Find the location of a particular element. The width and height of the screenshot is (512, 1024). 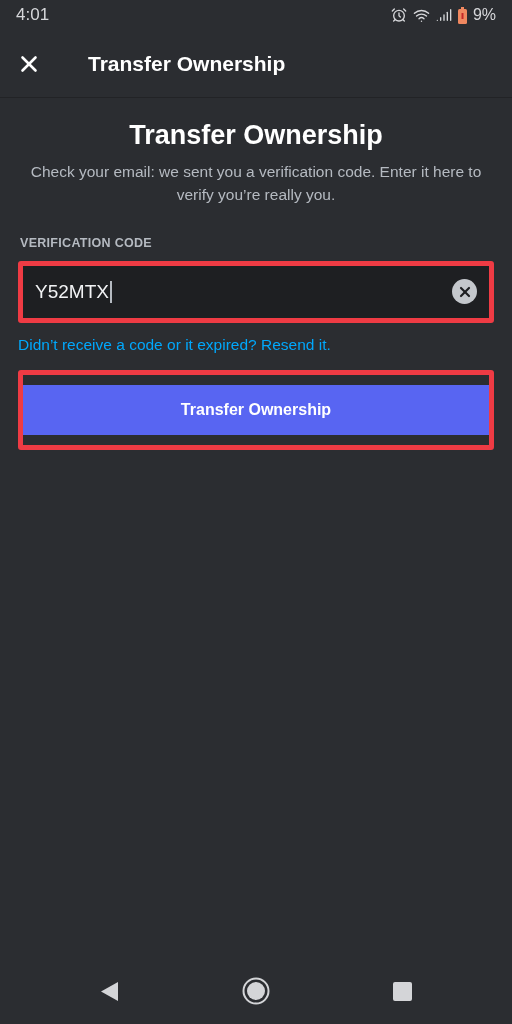

page-heading: Transfer Ownership is located at coordinates (256, 135).